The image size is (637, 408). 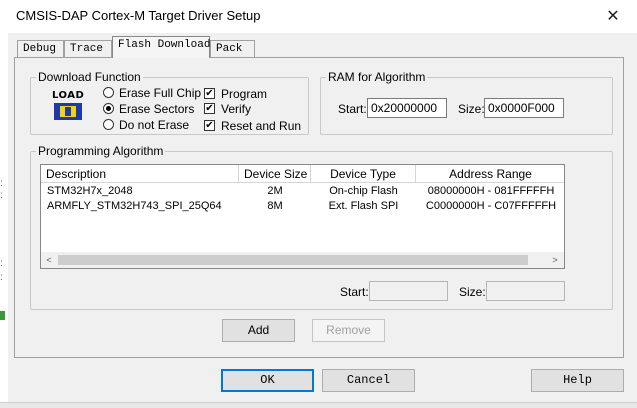 I want to click on row-description: ARMFLY_STM32H743_SPI_25Q64, so click(x=134, y=206).